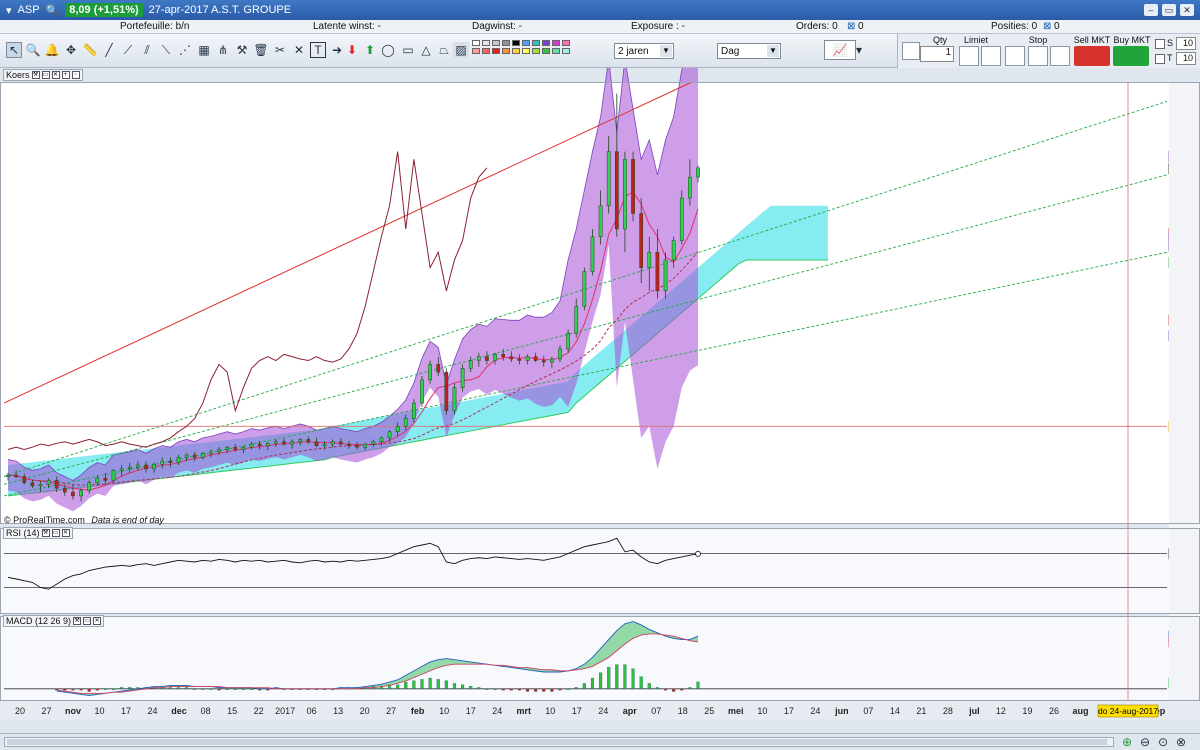 This screenshot has width=1200, height=750. I want to click on window-menu-icon: ▾, so click(9, 10).